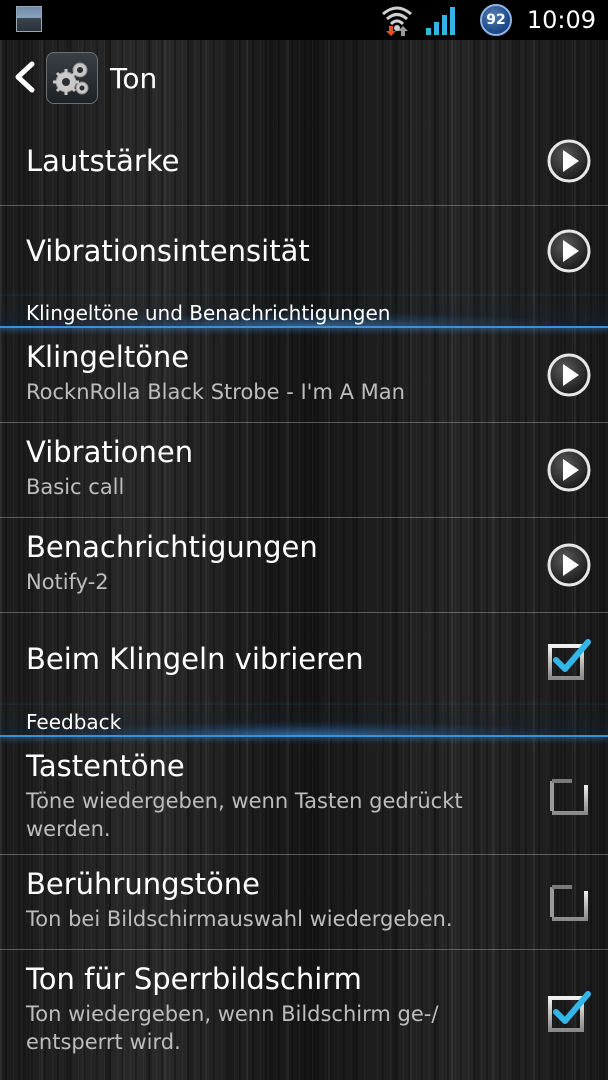 The height and width of the screenshot is (1080, 608). I want to click on pref-title: Vibrationen, so click(110, 452).